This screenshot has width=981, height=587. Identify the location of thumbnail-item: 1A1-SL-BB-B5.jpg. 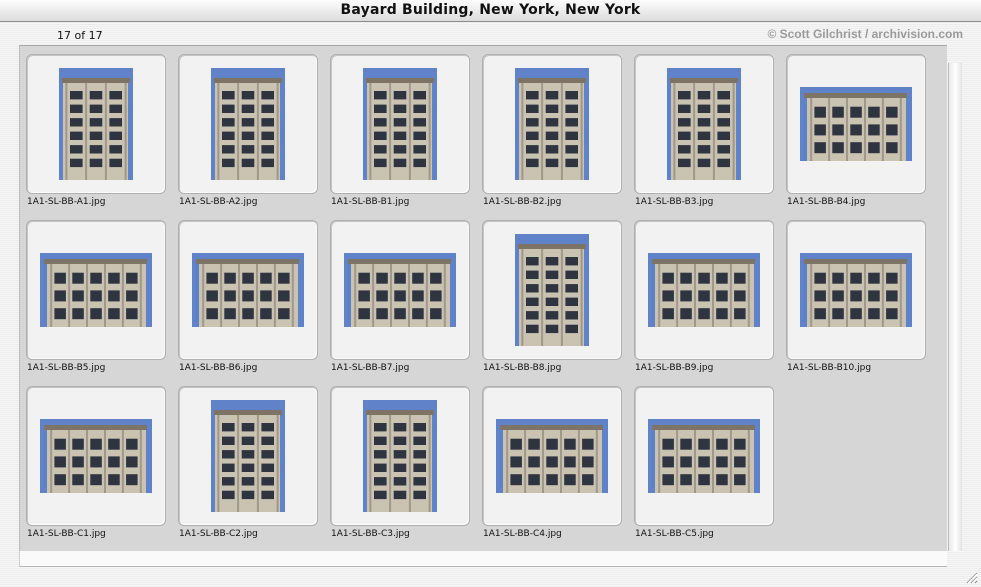
(96, 303).